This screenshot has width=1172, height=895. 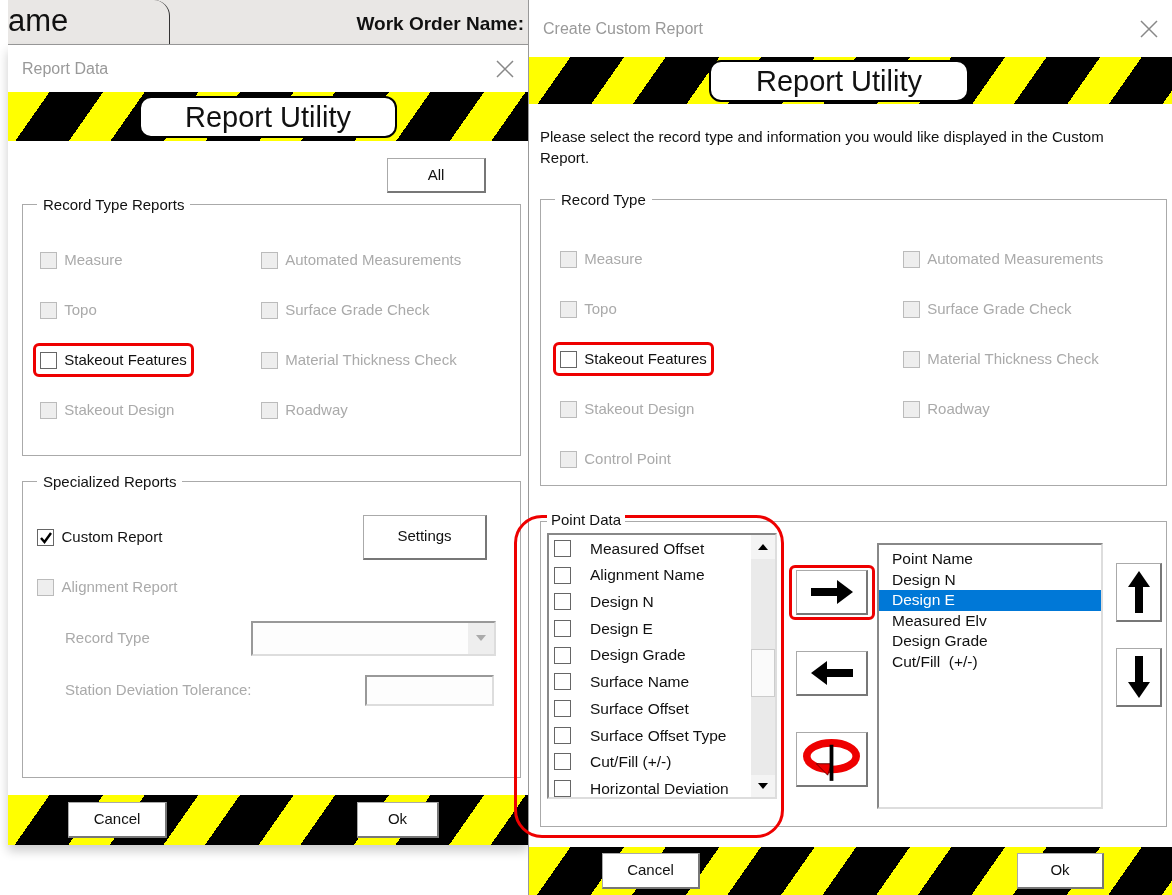 I want to click on down-arrow-icon, so click(x=1138, y=677).